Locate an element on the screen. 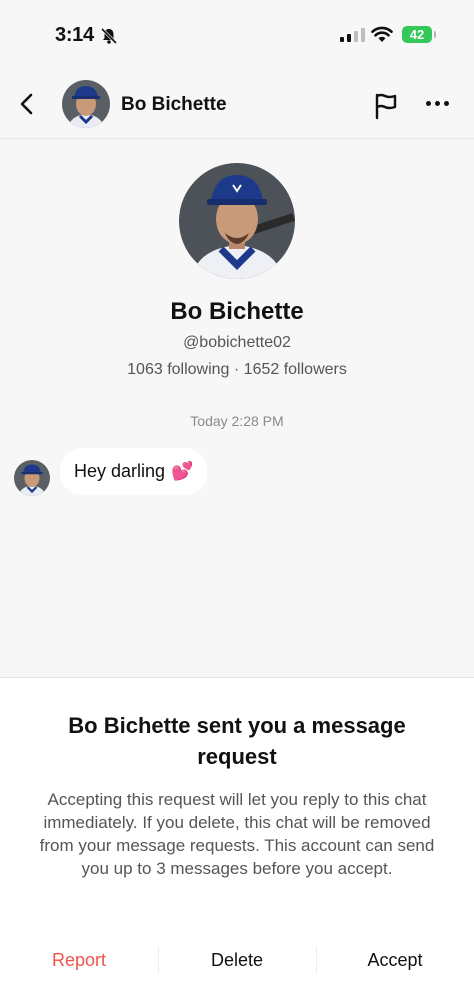 The image size is (474, 1001). more-icon is located at coordinates (437, 103).